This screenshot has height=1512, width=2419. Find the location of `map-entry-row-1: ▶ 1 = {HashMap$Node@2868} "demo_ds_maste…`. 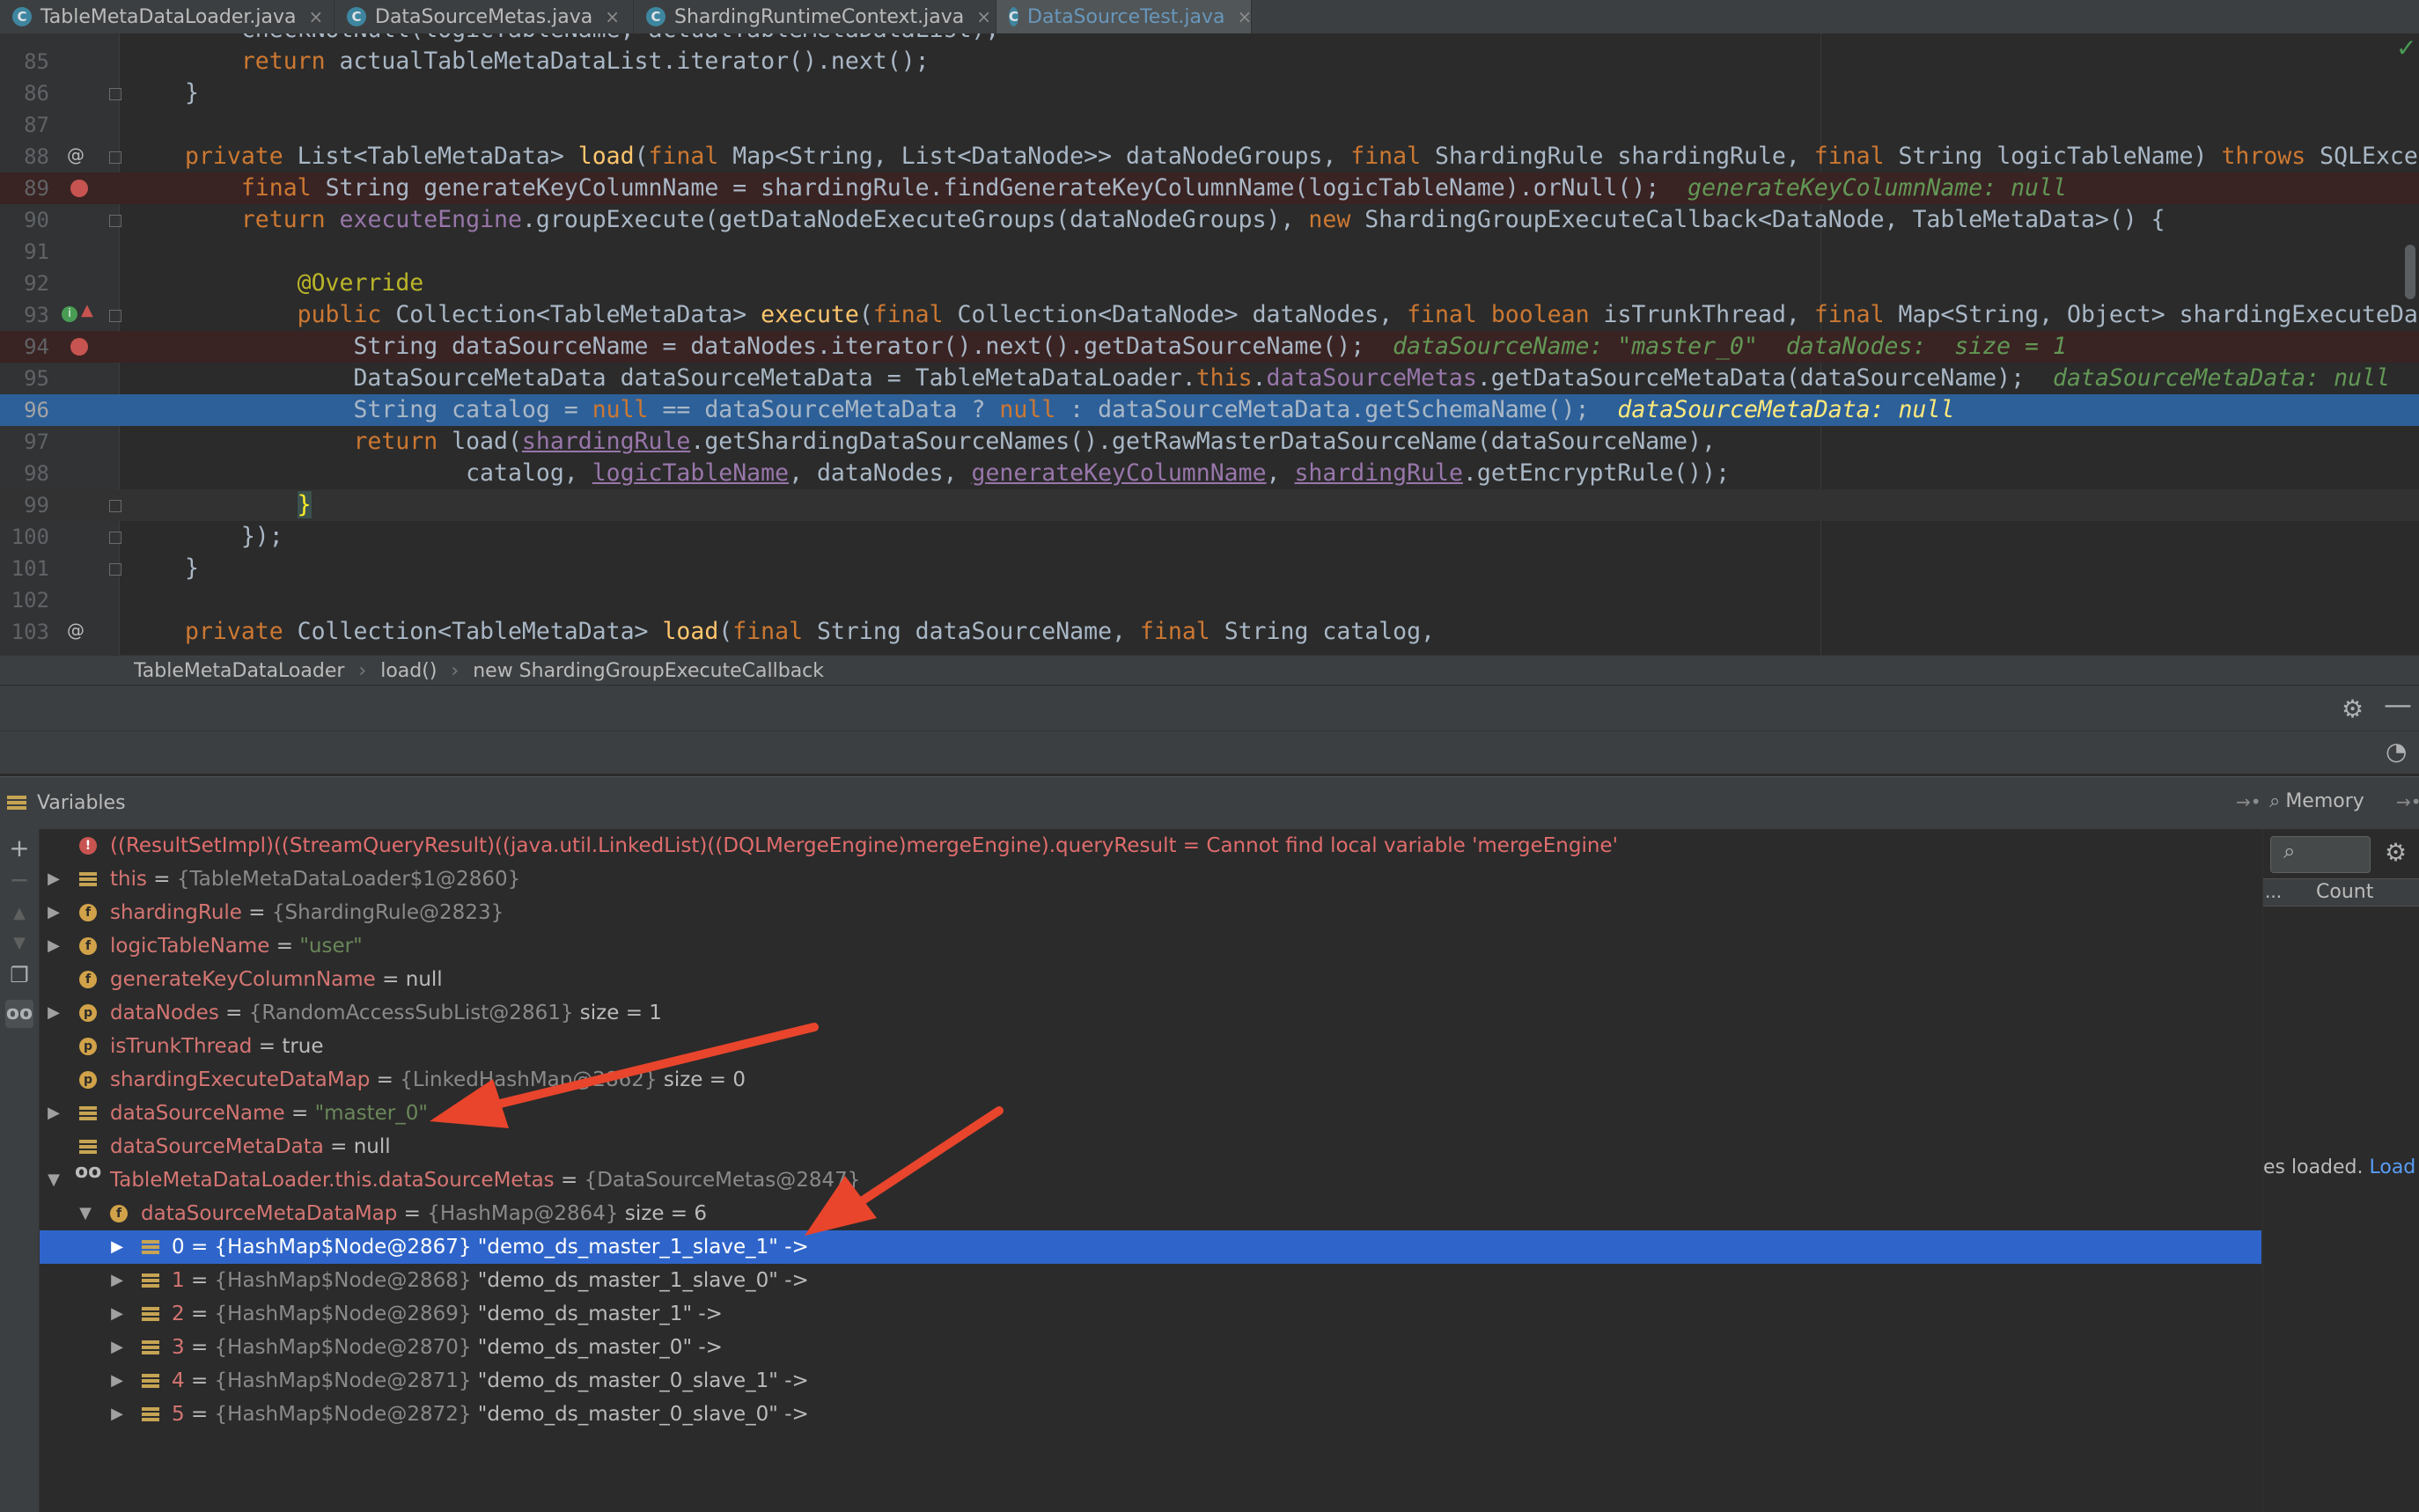

map-entry-row-1: ▶ 1 = {HashMap$Node@2868} "demo_ds_maste… is located at coordinates (1150, 1281).